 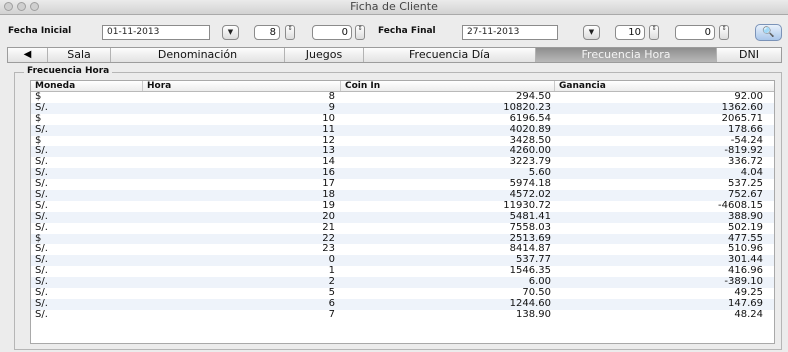 I want to click on tab-frecuencia-dia: Frecuencia Día, so click(x=450, y=55).